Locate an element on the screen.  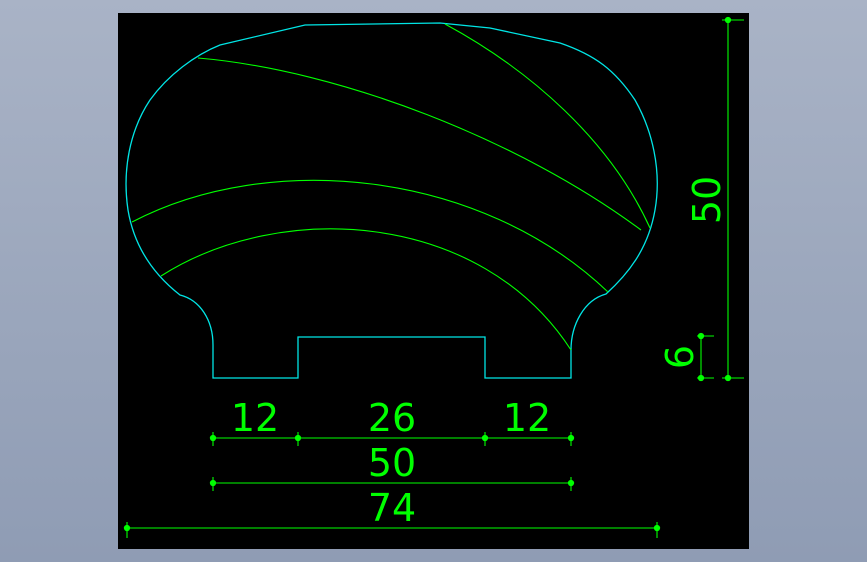
dim-text-groove-depth: 6 is located at coordinates (680, 357).